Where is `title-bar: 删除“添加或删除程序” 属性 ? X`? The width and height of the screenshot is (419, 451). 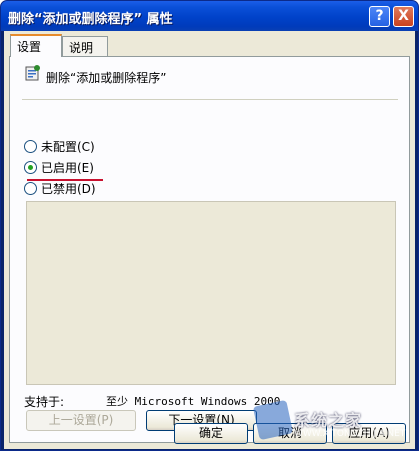 title-bar: 删除“添加或删除程序” 属性 ? X is located at coordinates (209, 16).